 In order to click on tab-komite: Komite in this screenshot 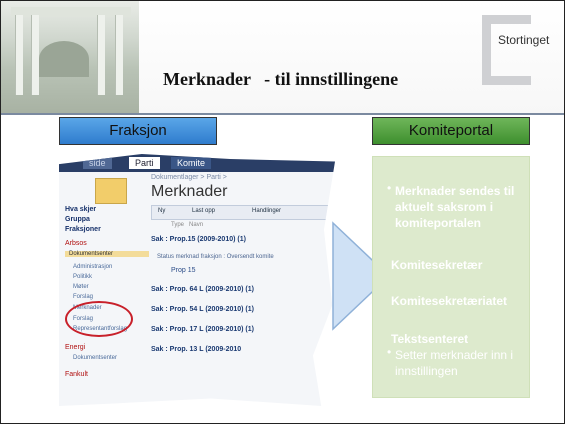, I will do `click(191, 163)`.